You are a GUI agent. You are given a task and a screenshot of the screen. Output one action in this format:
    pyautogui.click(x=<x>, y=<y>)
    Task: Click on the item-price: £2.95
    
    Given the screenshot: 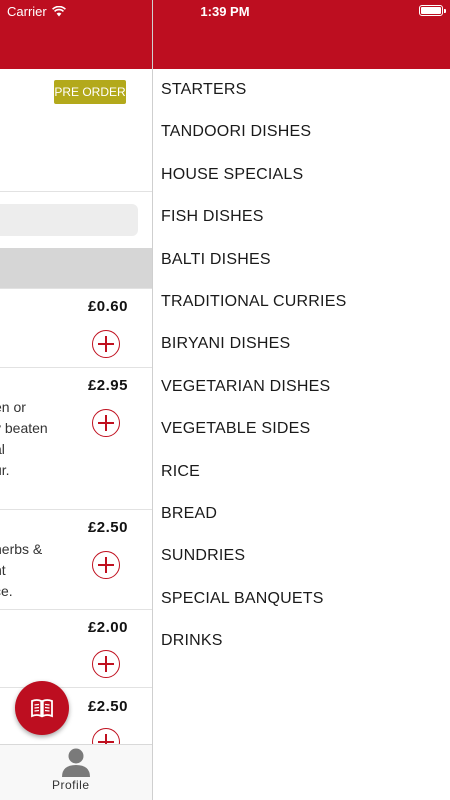 What is the action you would take?
    pyautogui.click(x=107, y=385)
    